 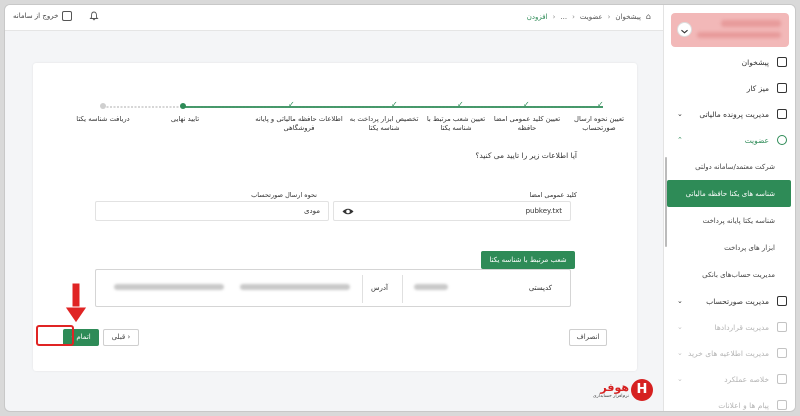 What do you see at coordinates (128, 337) in the screenshot?
I see `chevron-right-icon: ‹` at bounding box center [128, 337].